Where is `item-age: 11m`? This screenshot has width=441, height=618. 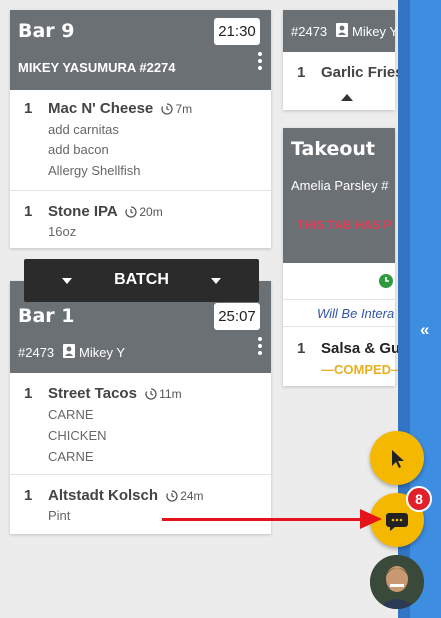 item-age: 11m is located at coordinates (163, 394).